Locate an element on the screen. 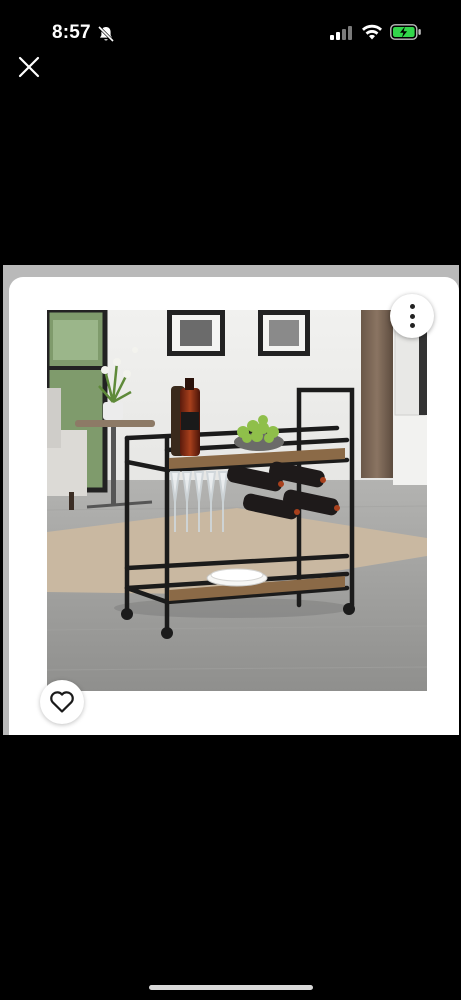 The image size is (461, 1000). bell-slash-icon is located at coordinates (106, 34).